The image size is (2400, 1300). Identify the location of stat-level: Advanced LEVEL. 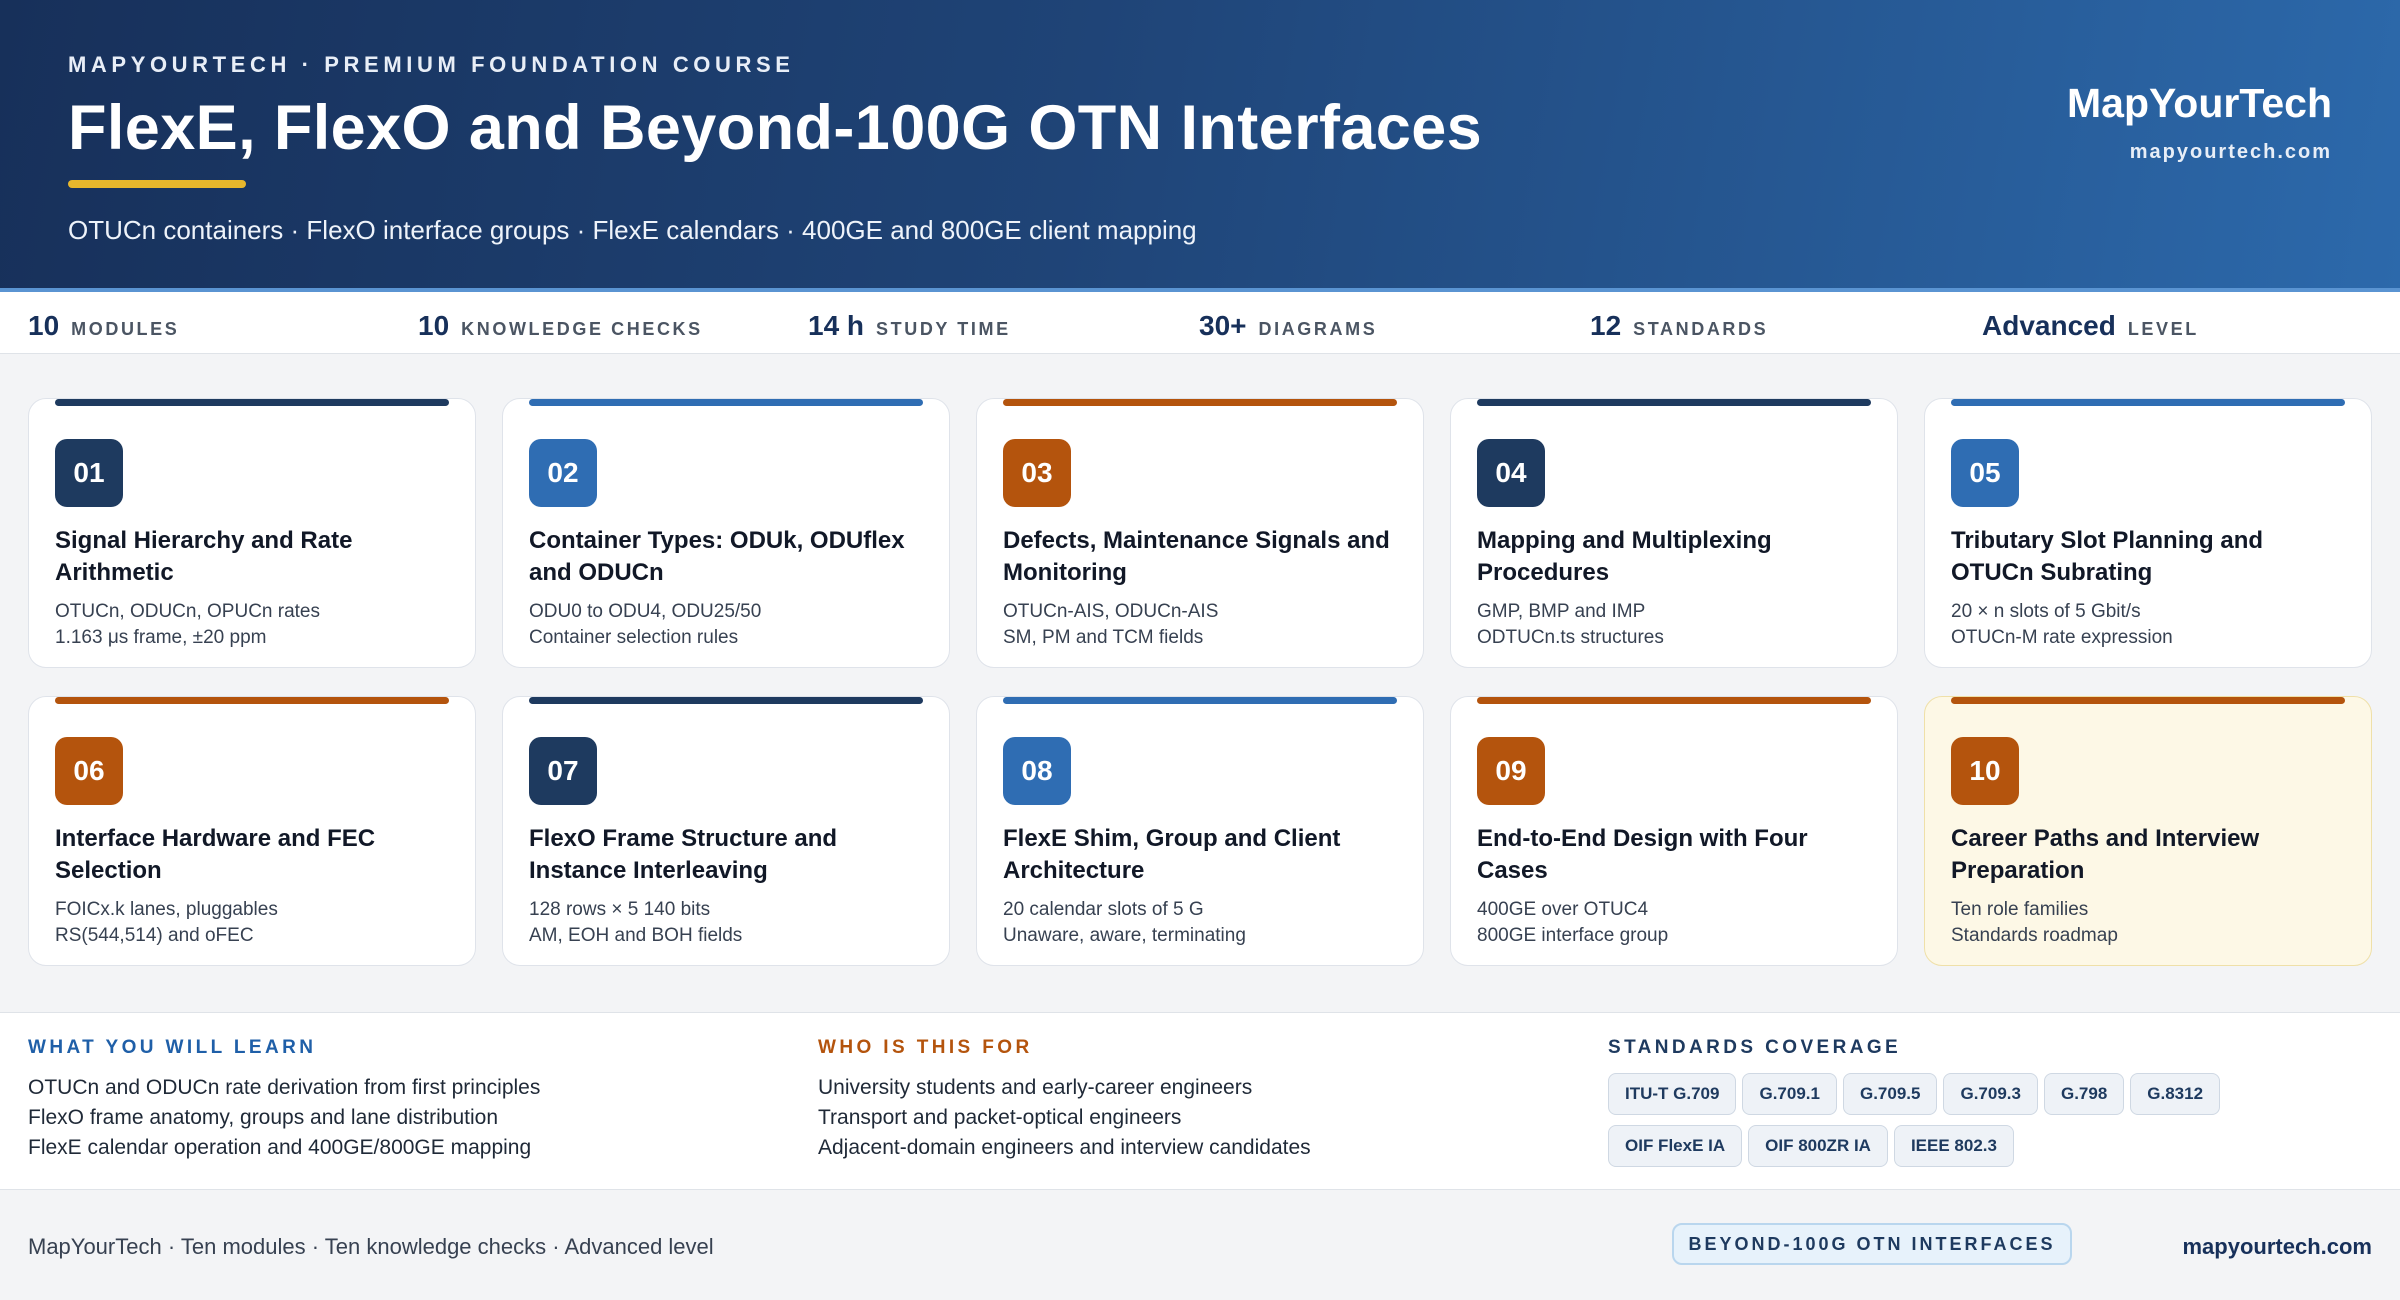
(2090, 326).